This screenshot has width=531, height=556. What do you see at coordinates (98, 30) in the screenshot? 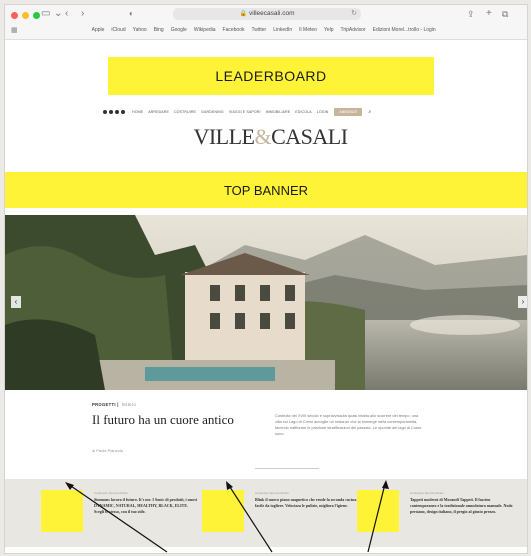
I see `bookmark-apple: Apple` at bounding box center [98, 30].